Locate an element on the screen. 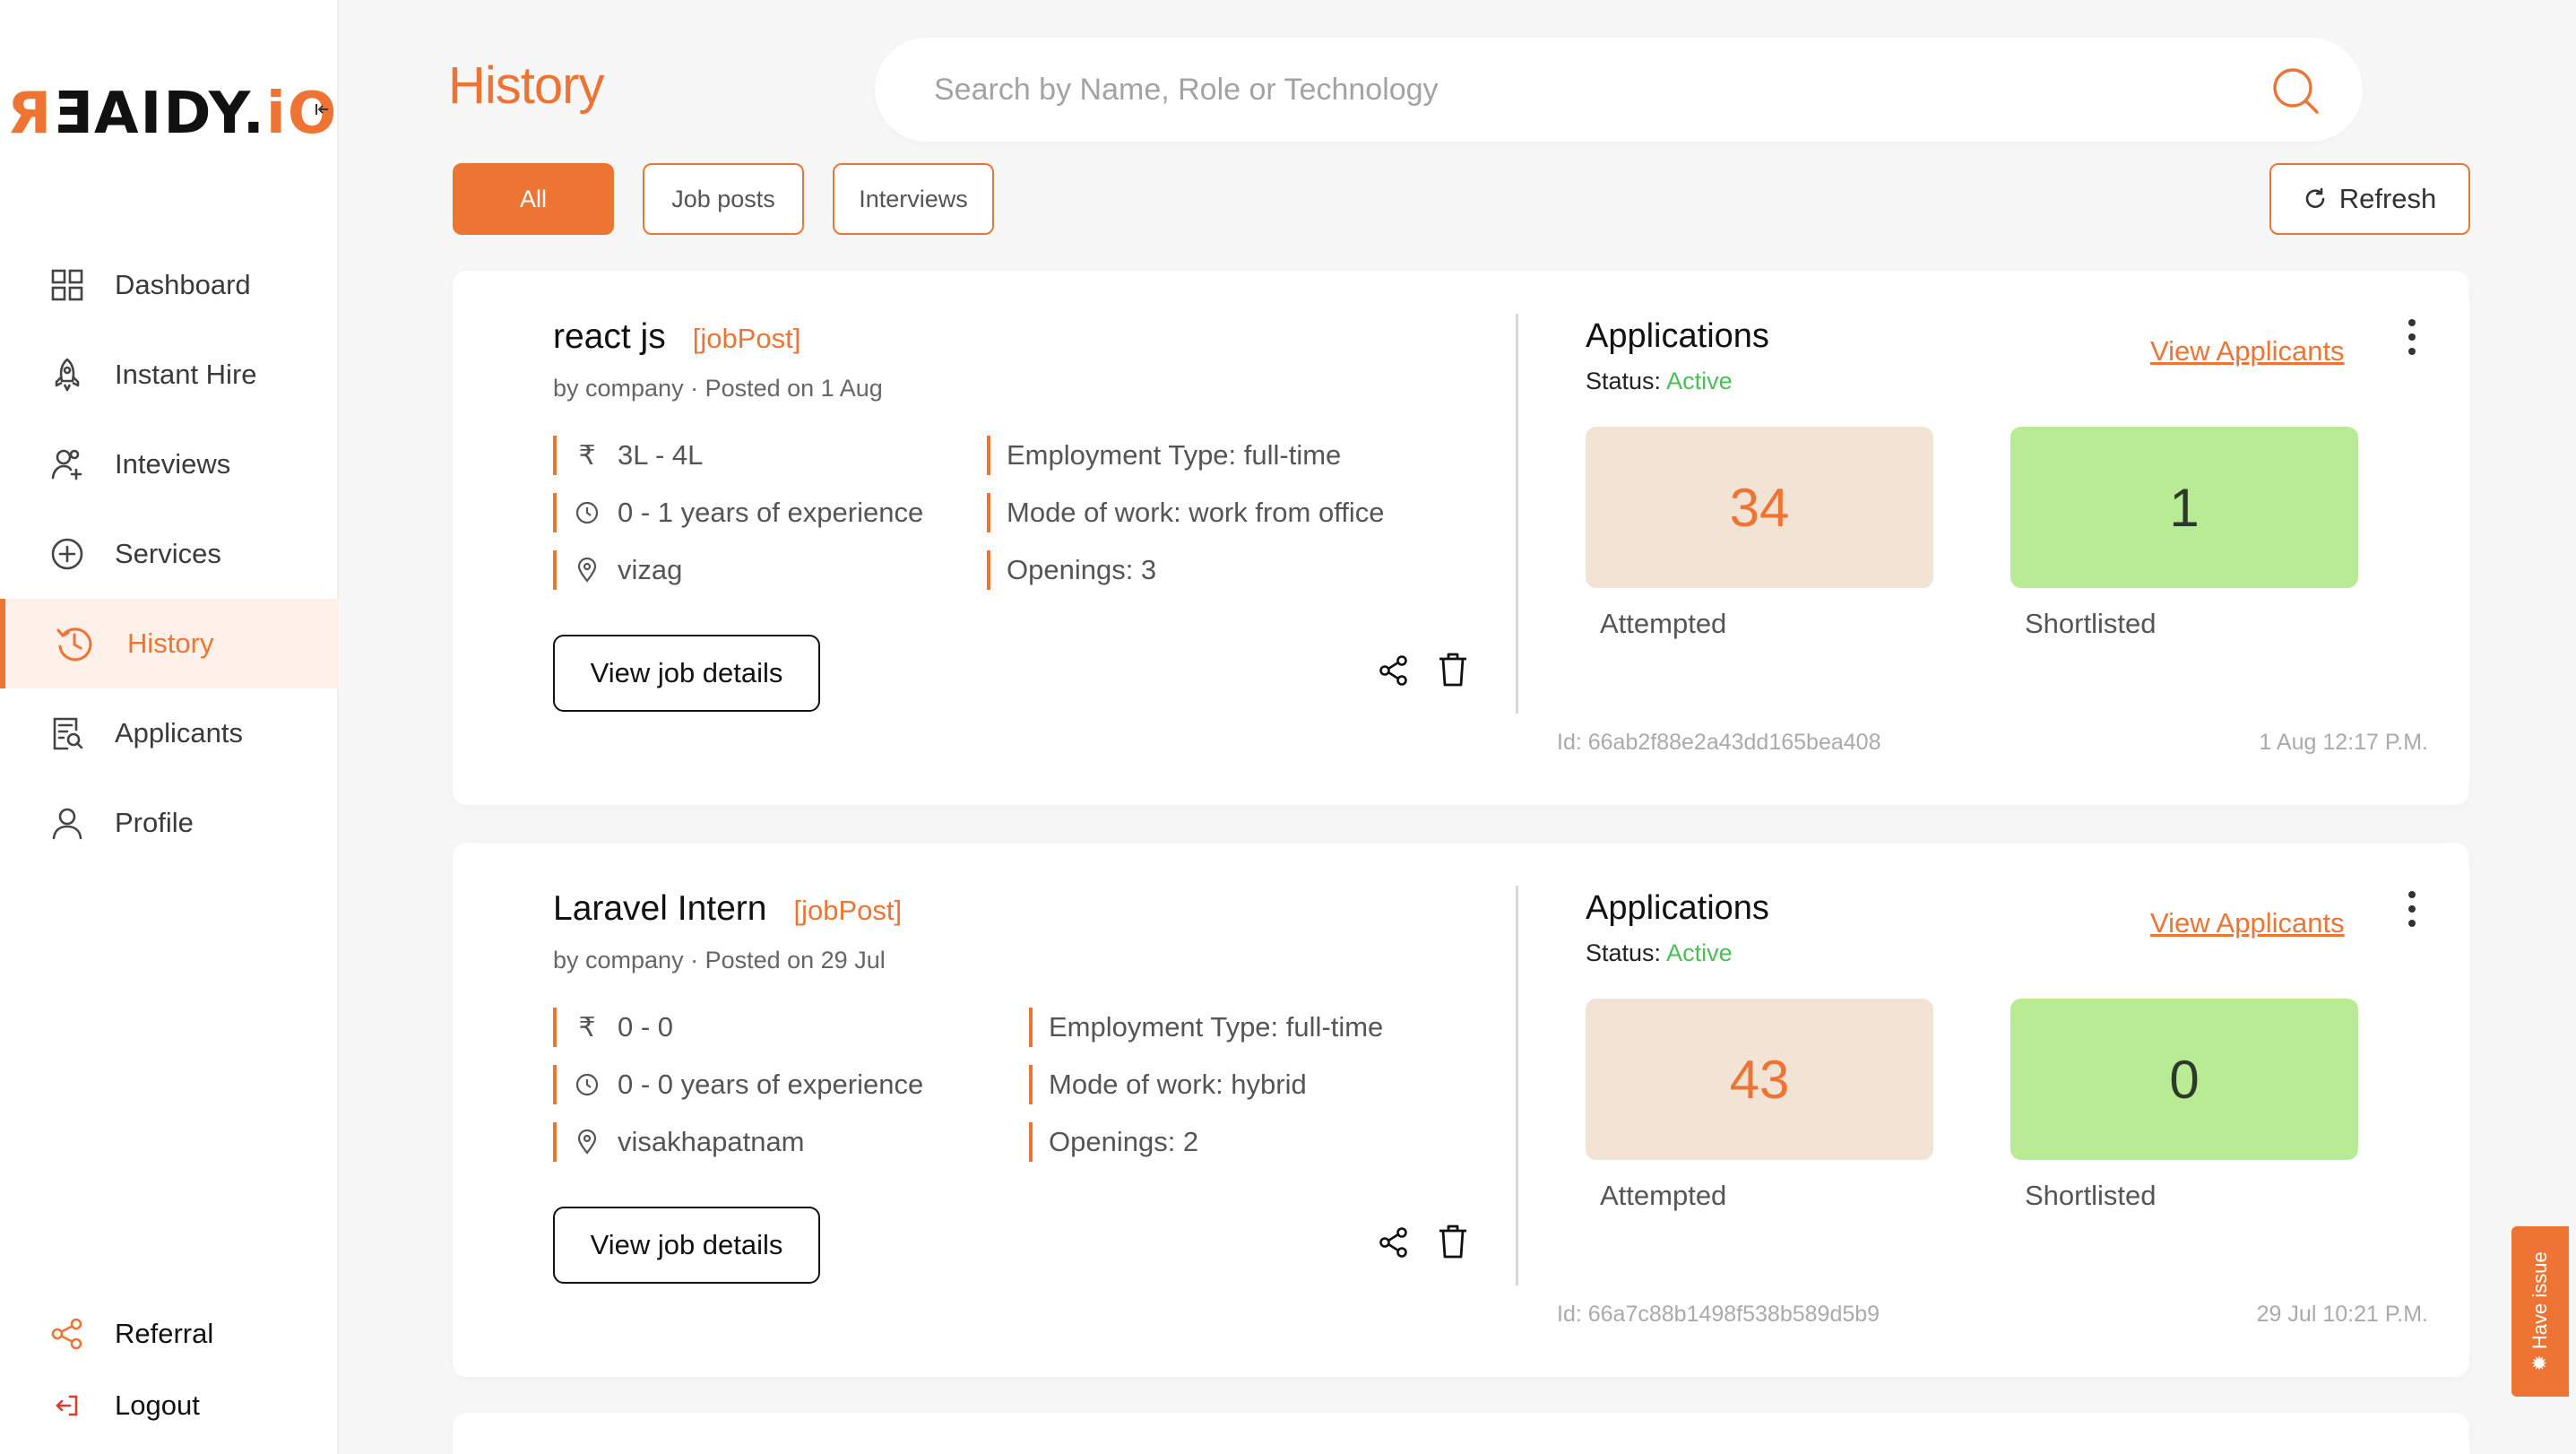  sidebar-item-history: History is located at coordinates (169, 643).